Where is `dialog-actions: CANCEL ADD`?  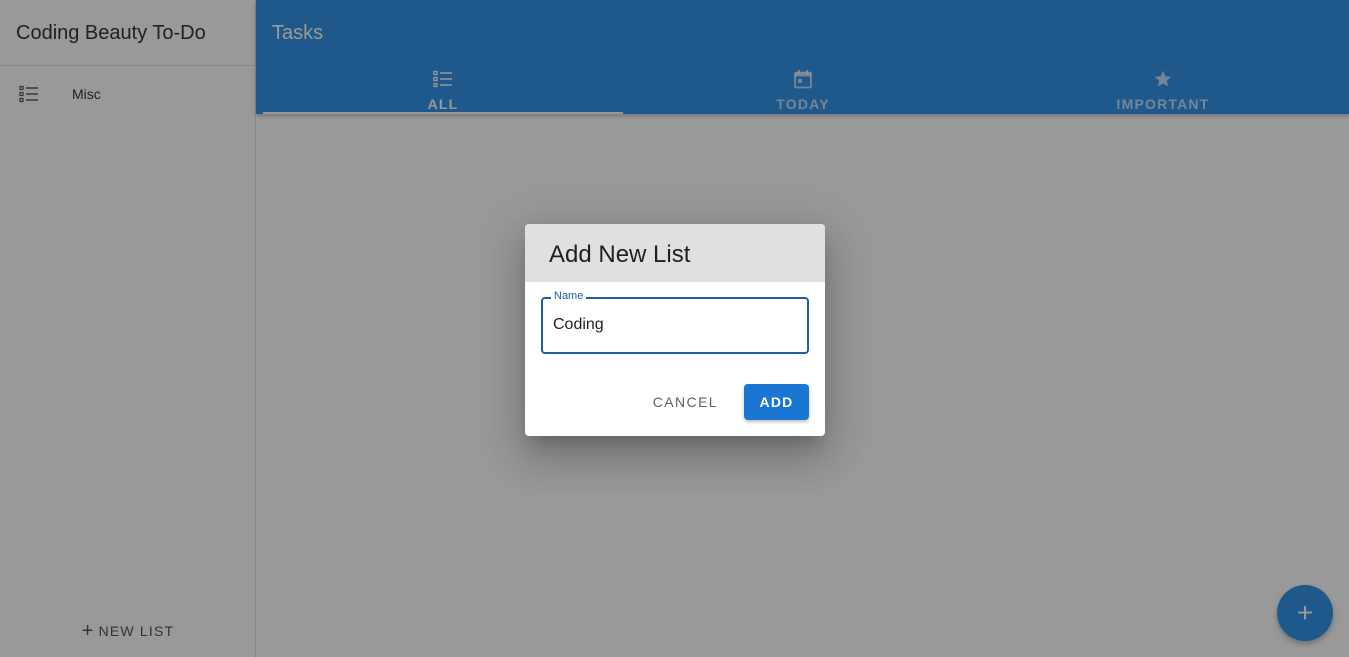 dialog-actions: CANCEL ADD is located at coordinates (723, 402).